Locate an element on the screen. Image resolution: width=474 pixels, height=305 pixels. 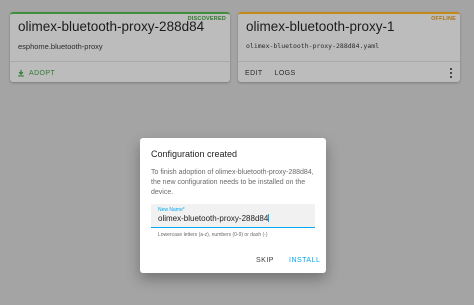
new-name-field: New Name* olimex-bluetooth-proxy-288d84 is located at coordinates (233, 216).